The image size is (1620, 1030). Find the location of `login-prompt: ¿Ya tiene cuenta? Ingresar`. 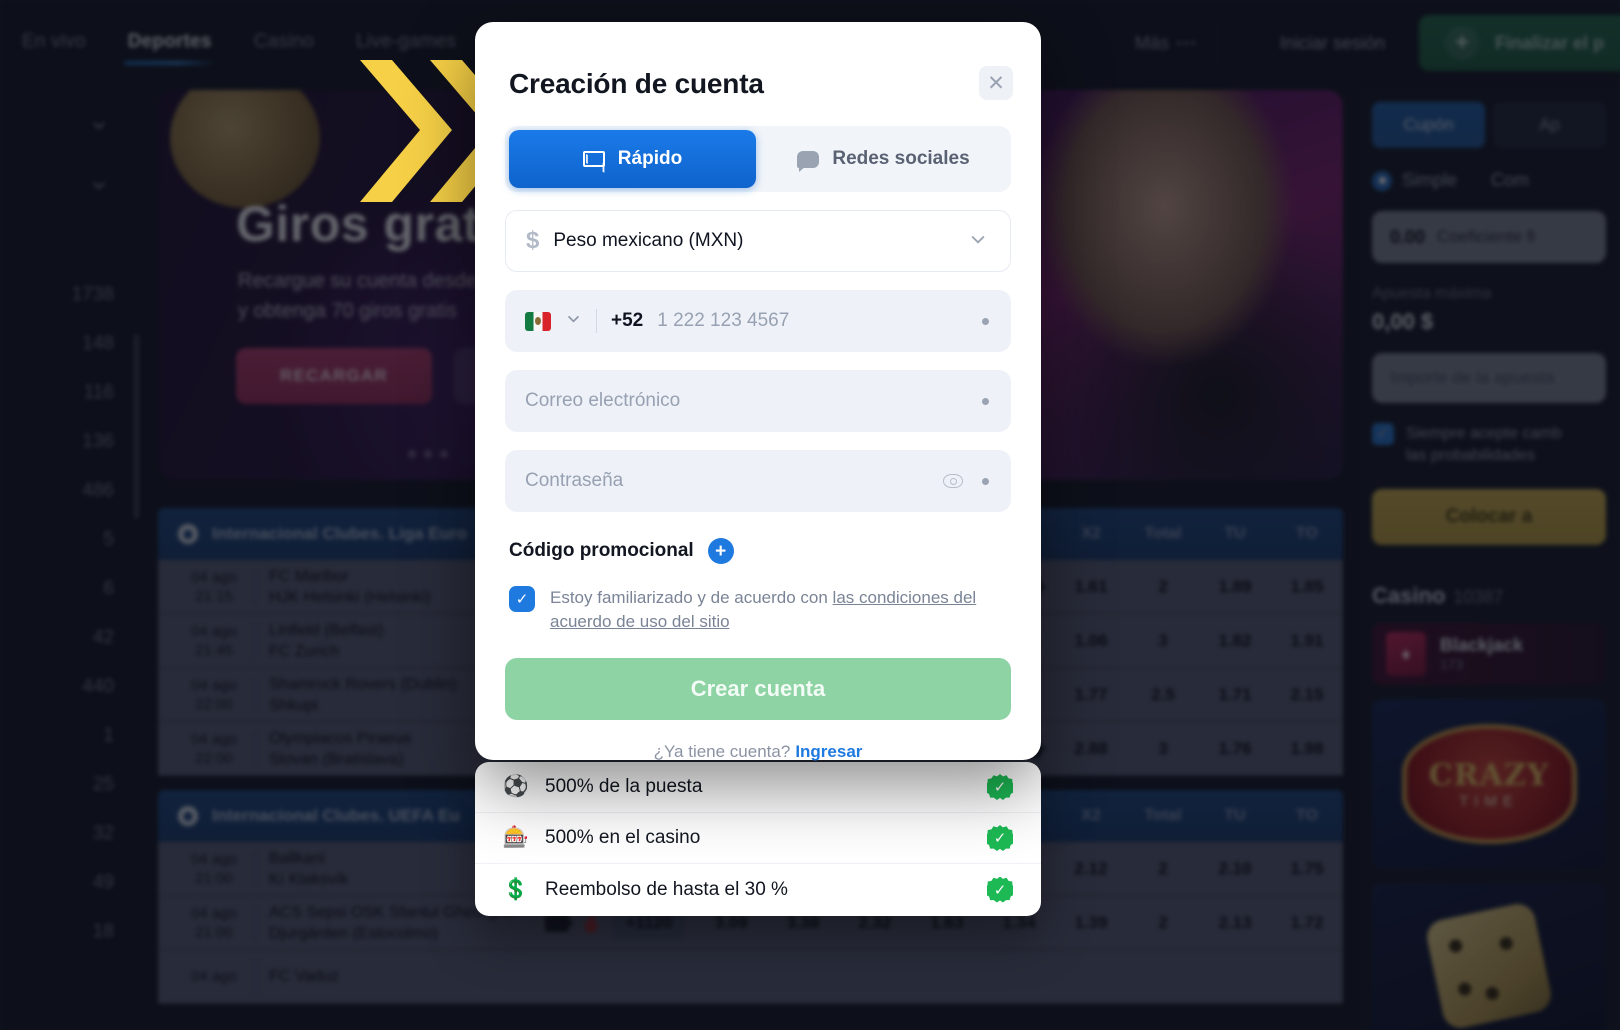

login-prompt: ¿Ya tiene cuenta? Ingresar is located at coordinates (758, 752).